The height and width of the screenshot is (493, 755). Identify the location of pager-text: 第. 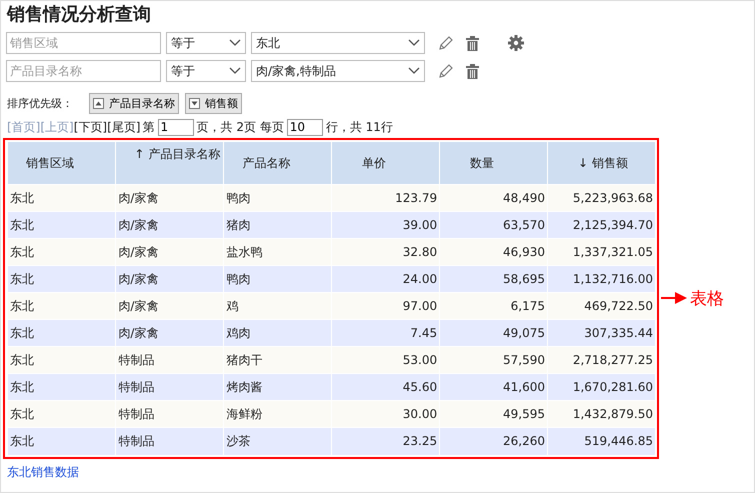
(148, 127).